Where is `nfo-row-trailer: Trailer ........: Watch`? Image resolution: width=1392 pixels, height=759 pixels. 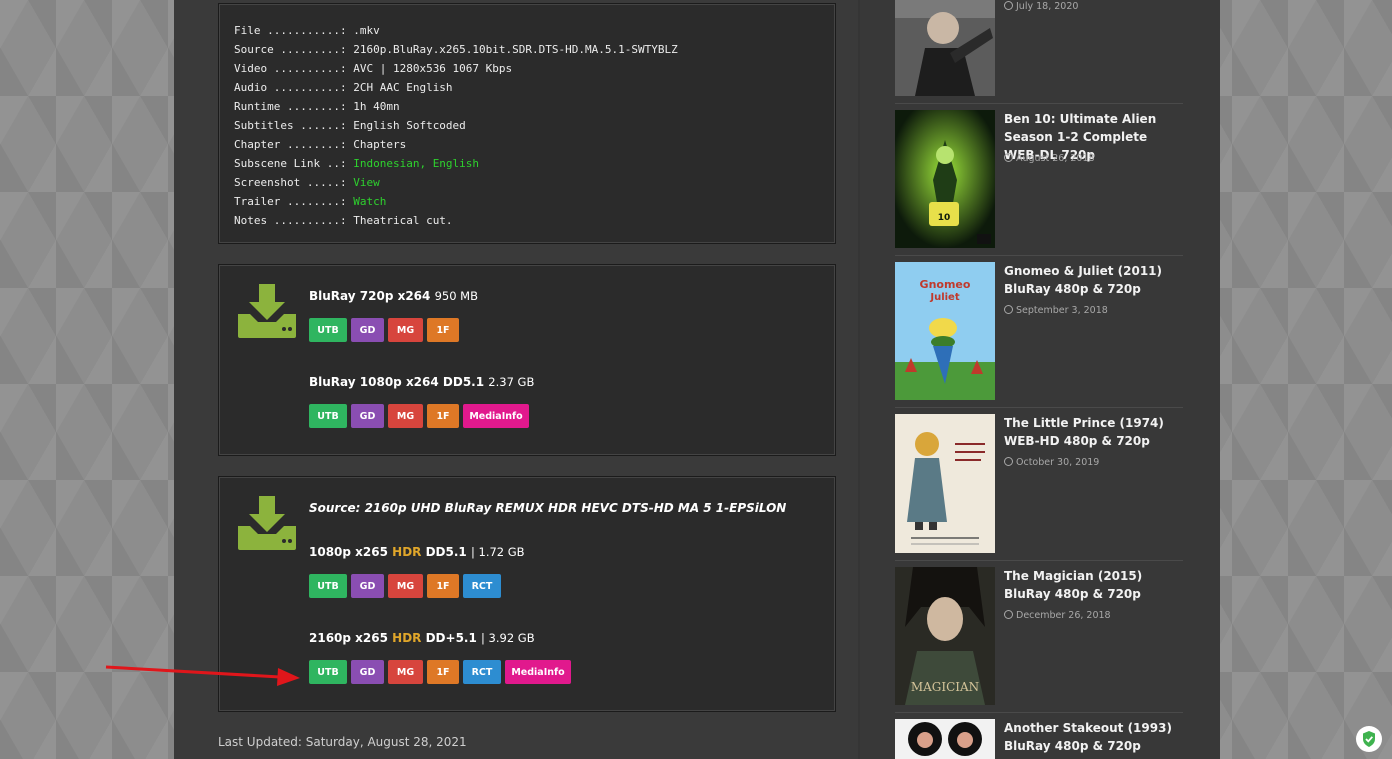
nfo-row-trailer: Trailer ........: Watch is located at coordinates (310, 201).